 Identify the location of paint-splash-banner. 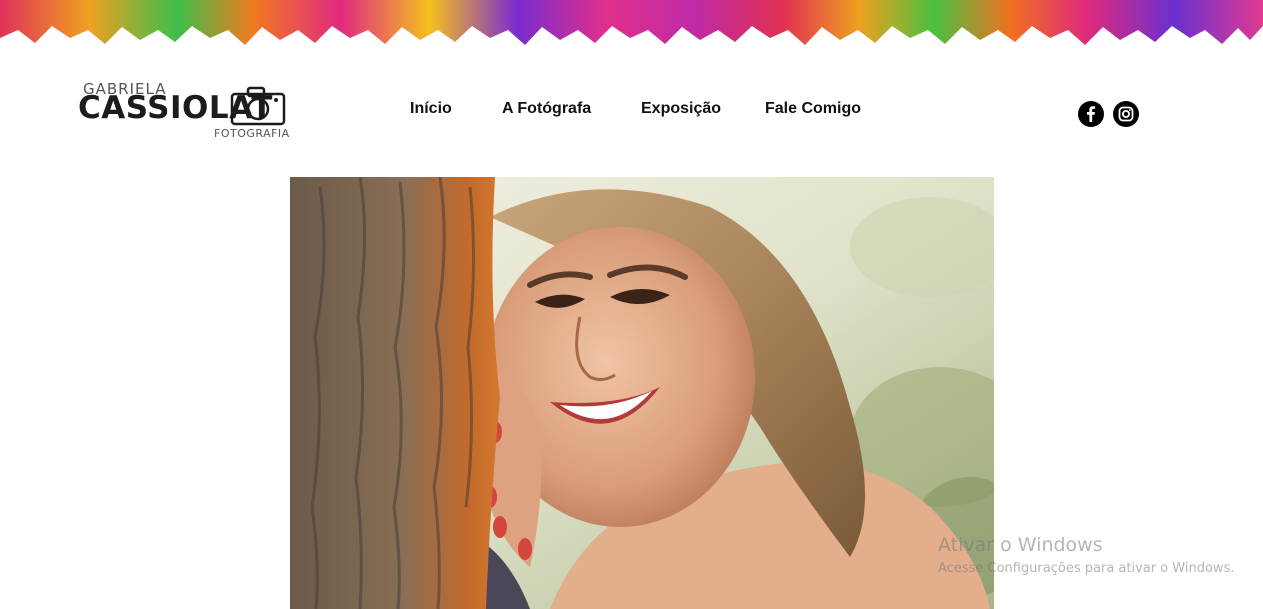
(631, 24).